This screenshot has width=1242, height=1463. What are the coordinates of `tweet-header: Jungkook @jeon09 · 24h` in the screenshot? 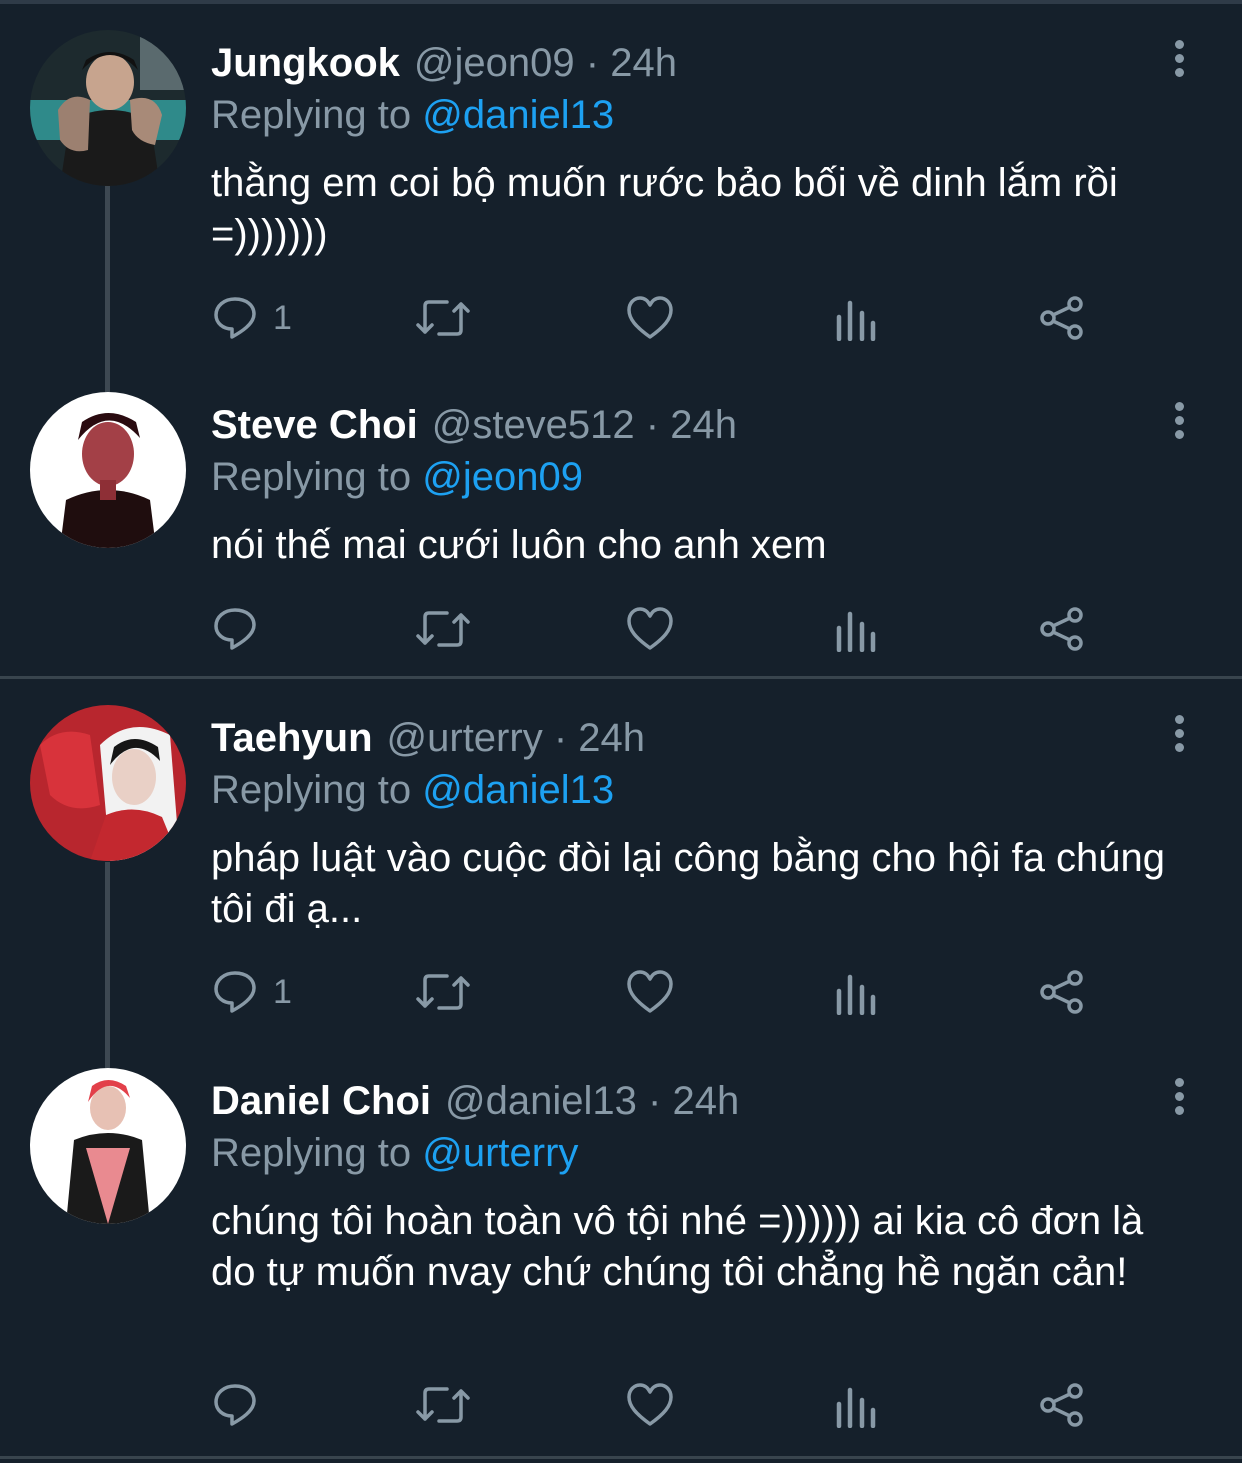 It's located at (444, 63).